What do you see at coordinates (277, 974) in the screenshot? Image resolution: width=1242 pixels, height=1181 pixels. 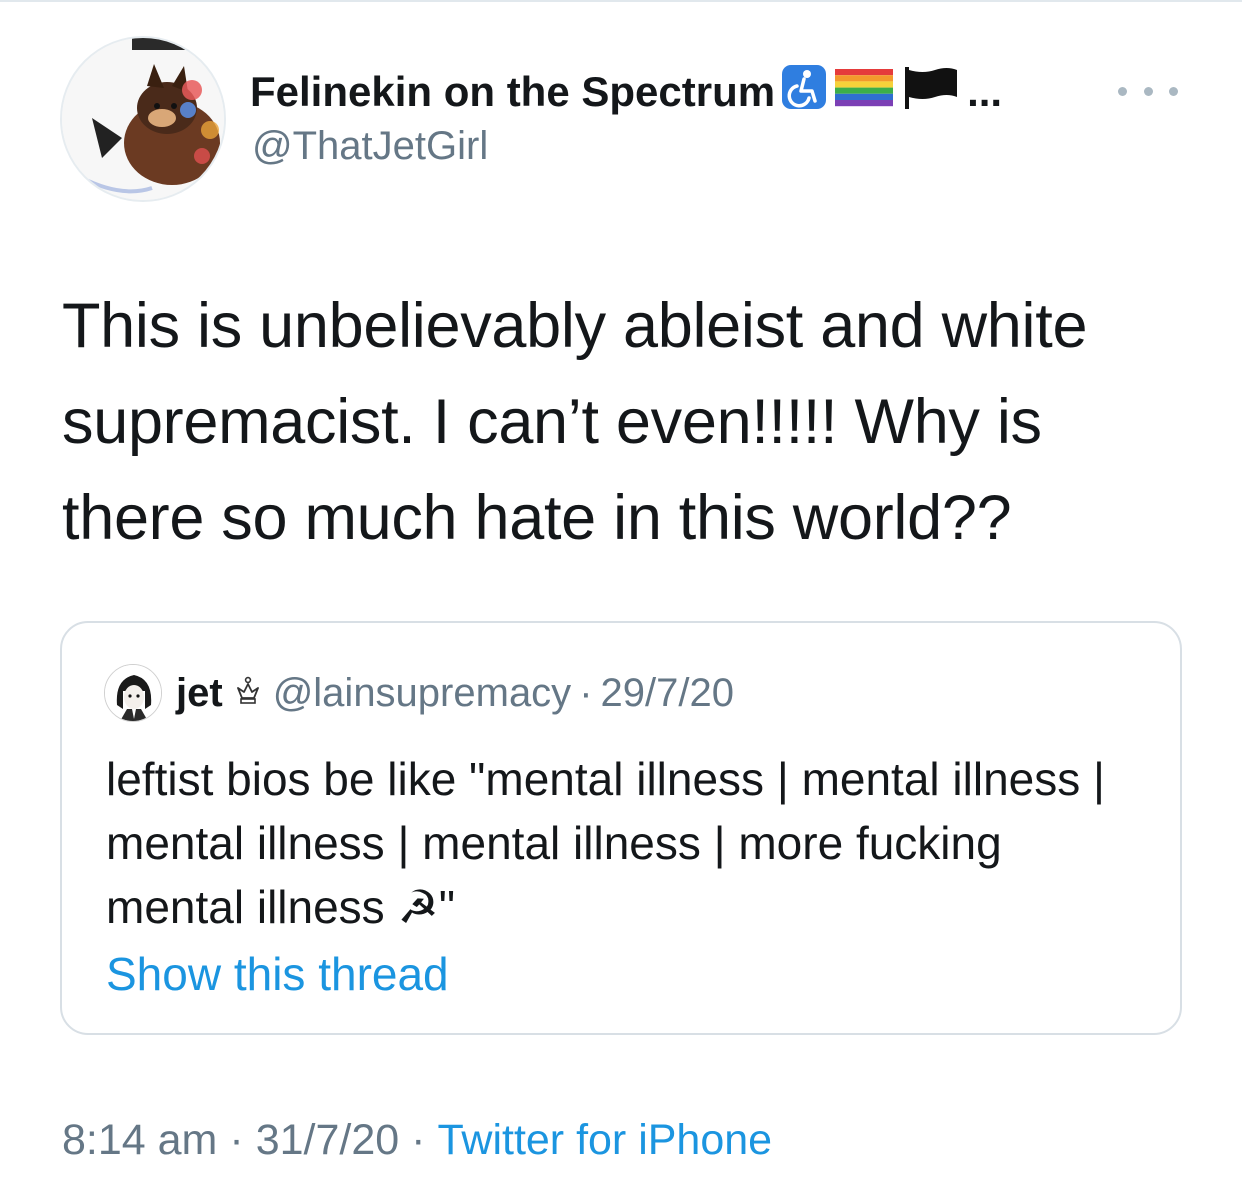 I see `show-thread-link: Show this thread` at bounding box center [277, 974].